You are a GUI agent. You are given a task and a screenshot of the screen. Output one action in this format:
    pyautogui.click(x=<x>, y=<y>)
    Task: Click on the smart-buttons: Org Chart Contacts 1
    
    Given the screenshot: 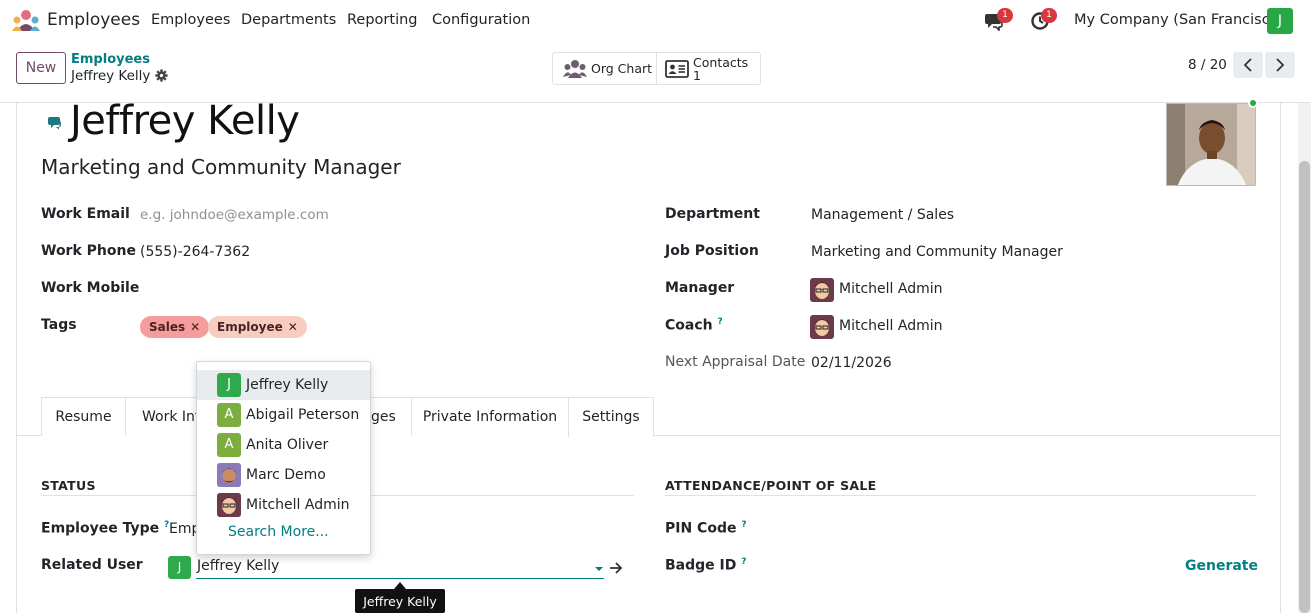 What is the action you would take?
    pyautogui.click(x=656, y=68)
    